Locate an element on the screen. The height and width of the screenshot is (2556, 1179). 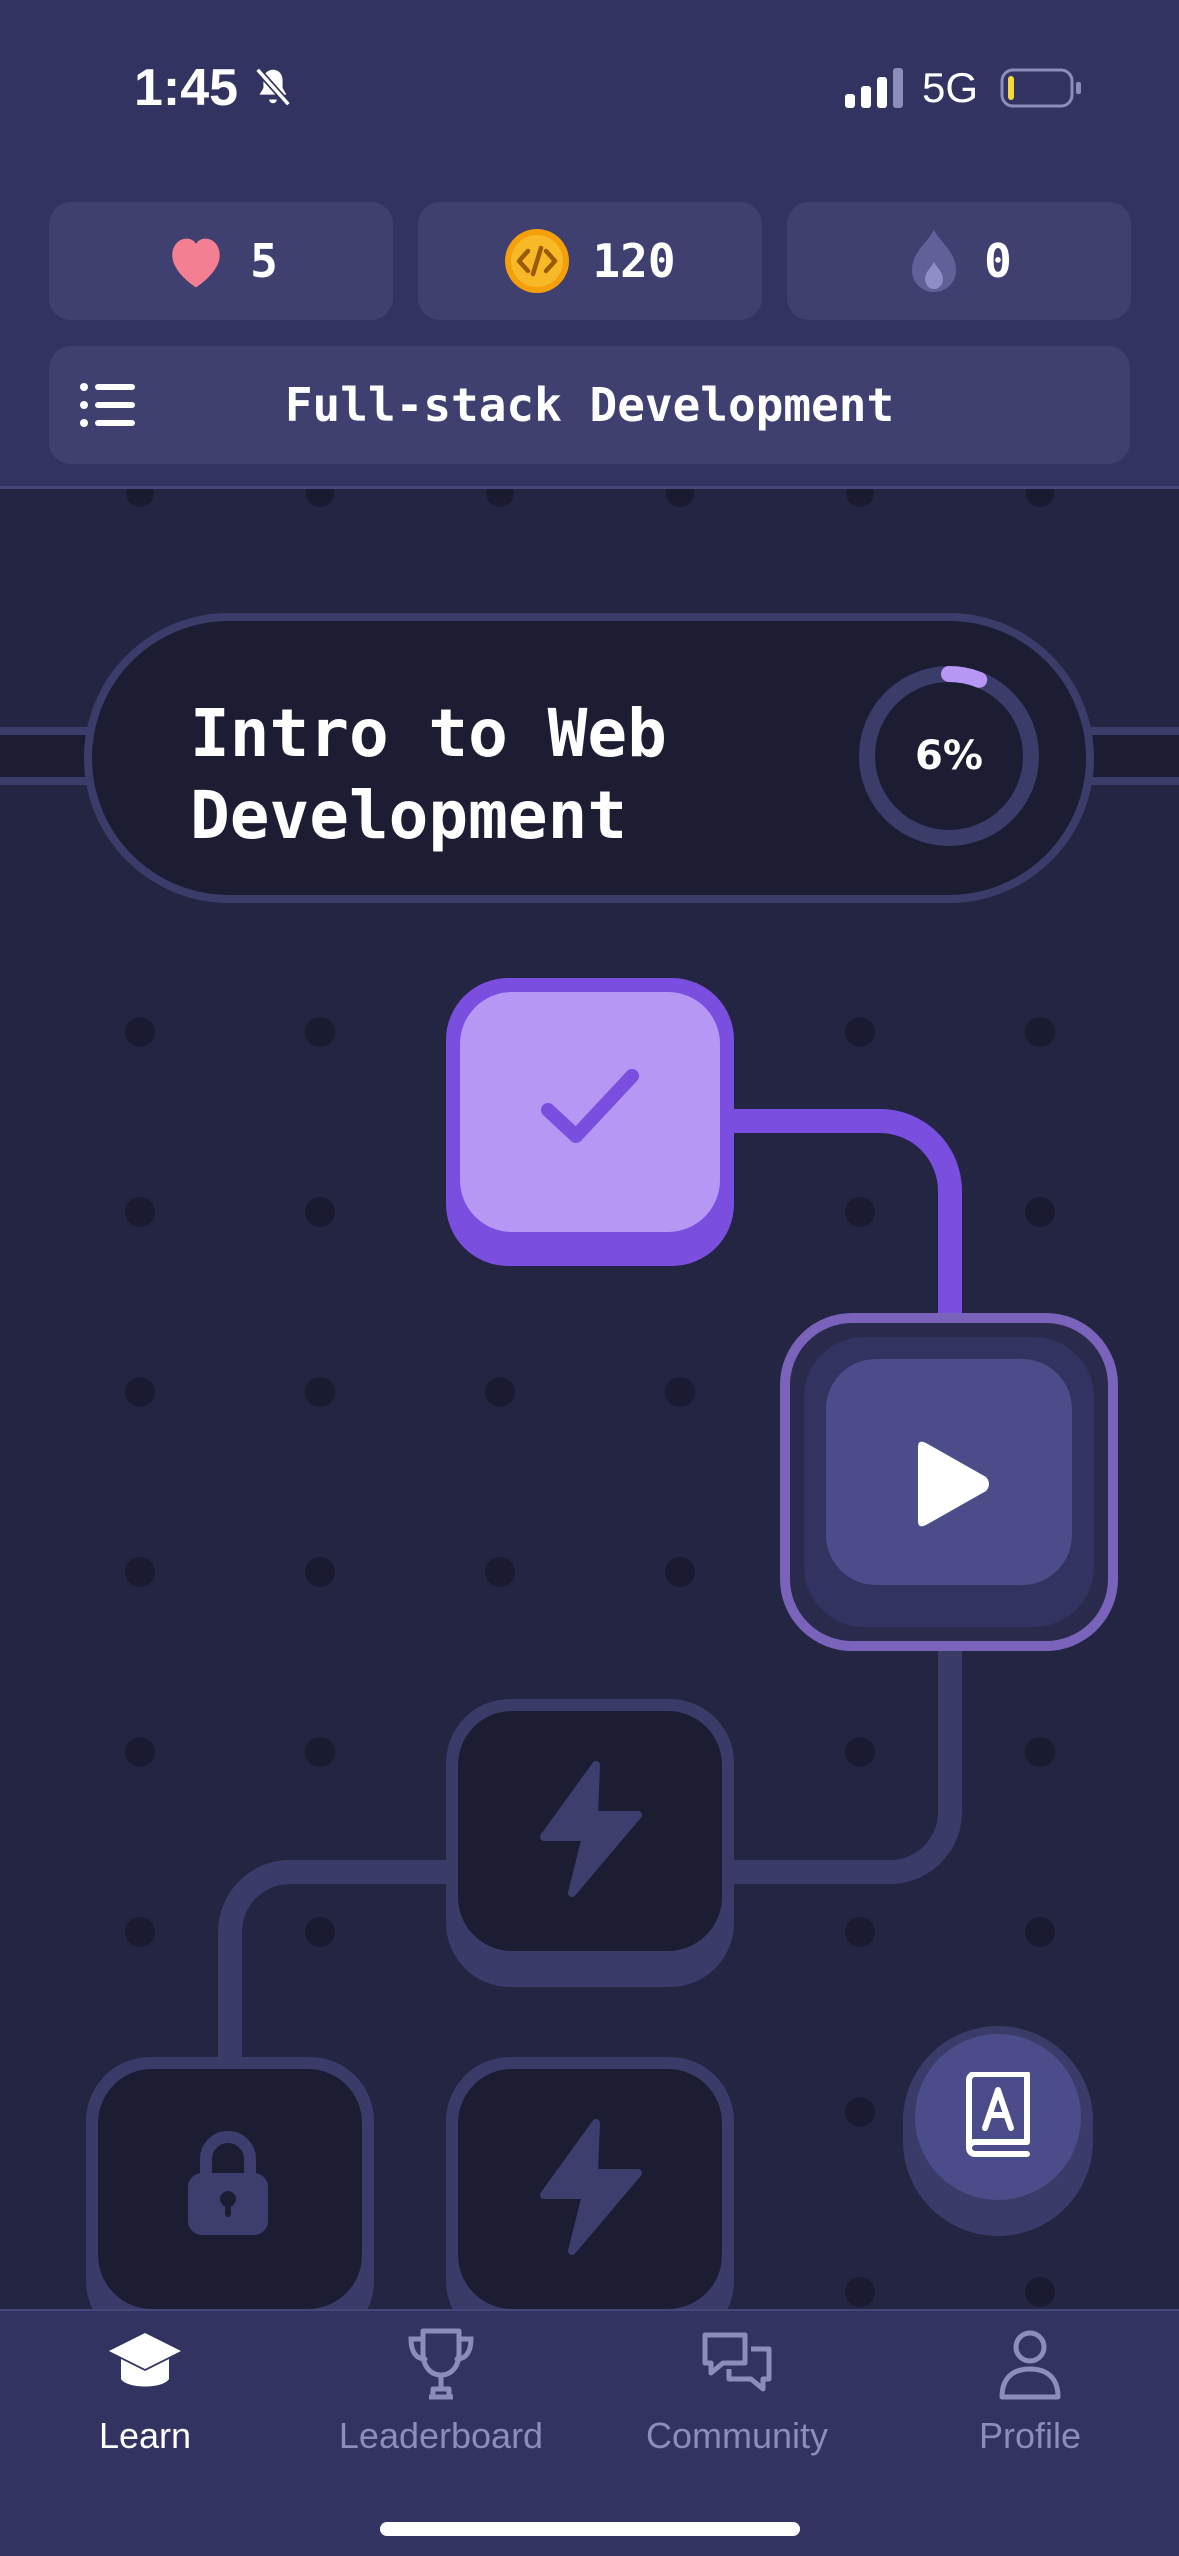
dictionary-button is located at coordinates (998, 2131).